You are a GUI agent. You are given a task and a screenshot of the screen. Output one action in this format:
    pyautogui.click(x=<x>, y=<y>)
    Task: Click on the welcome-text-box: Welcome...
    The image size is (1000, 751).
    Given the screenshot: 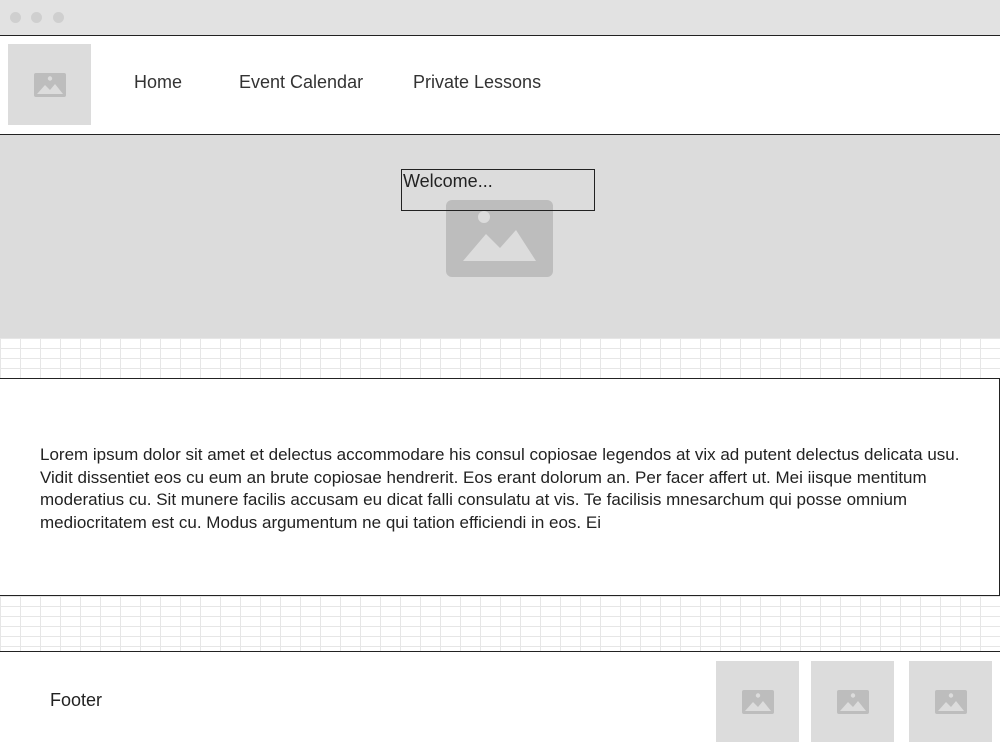 What is the action you would take?
    pyautogui.click(x=498, y=190)
    